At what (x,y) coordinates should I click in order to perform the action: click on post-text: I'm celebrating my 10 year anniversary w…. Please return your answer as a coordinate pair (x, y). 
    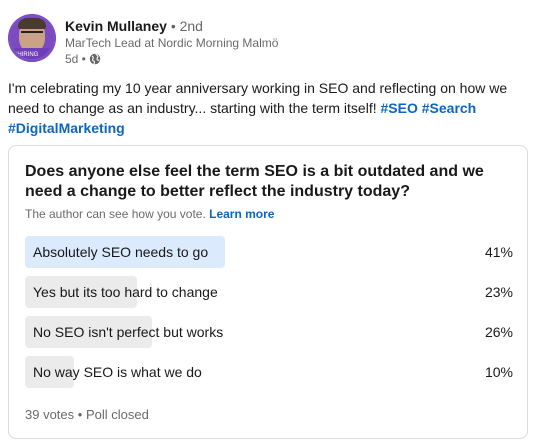
    Looking at the image, I should click on (268, 108).